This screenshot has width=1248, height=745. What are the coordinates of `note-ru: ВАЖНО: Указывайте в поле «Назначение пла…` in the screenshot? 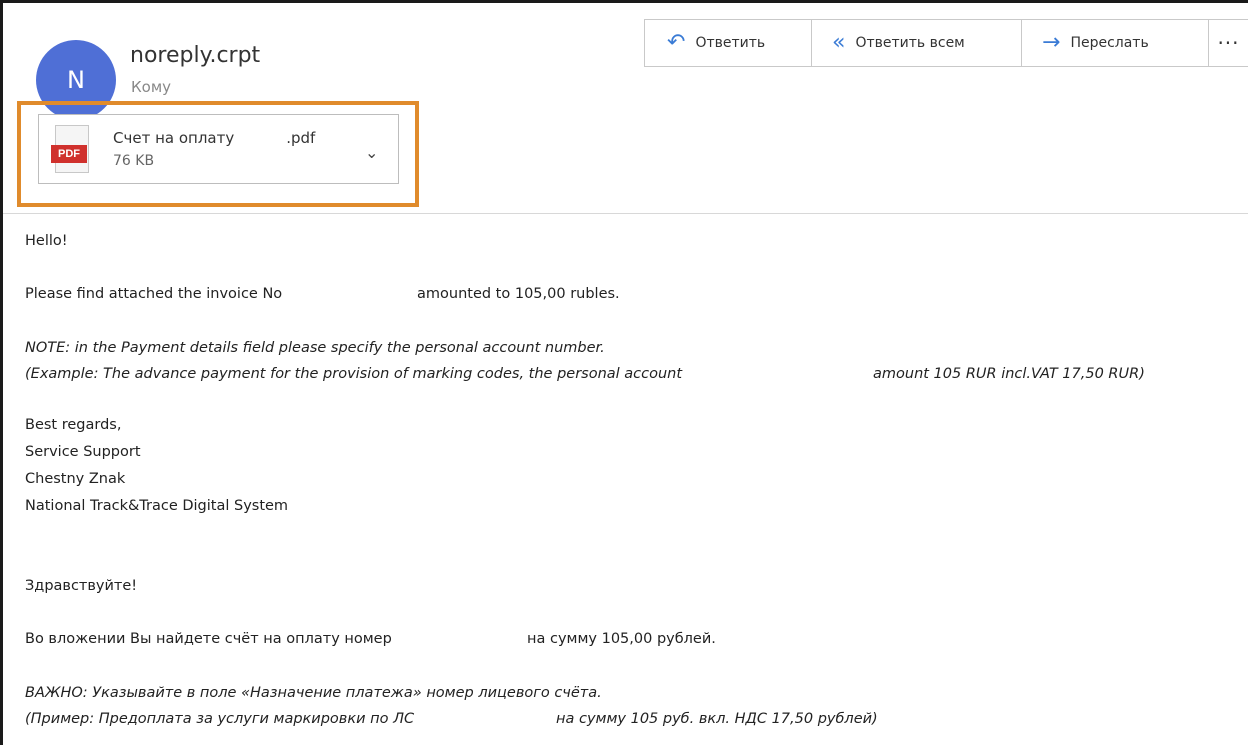 It's located at (313, 693).